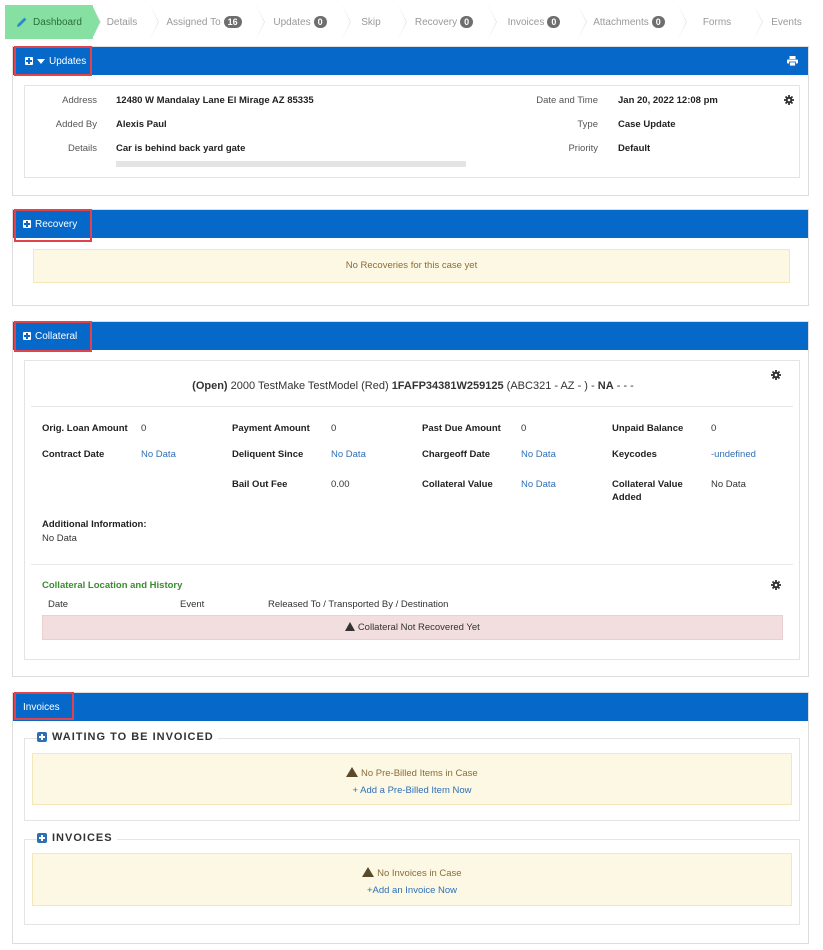 This screenshot has width=823, height=950. Describe the element at coordinates (668, 100) in the screenshot. I see `datetime-value: Jan 20, 2022 12:08 pm` at that location.